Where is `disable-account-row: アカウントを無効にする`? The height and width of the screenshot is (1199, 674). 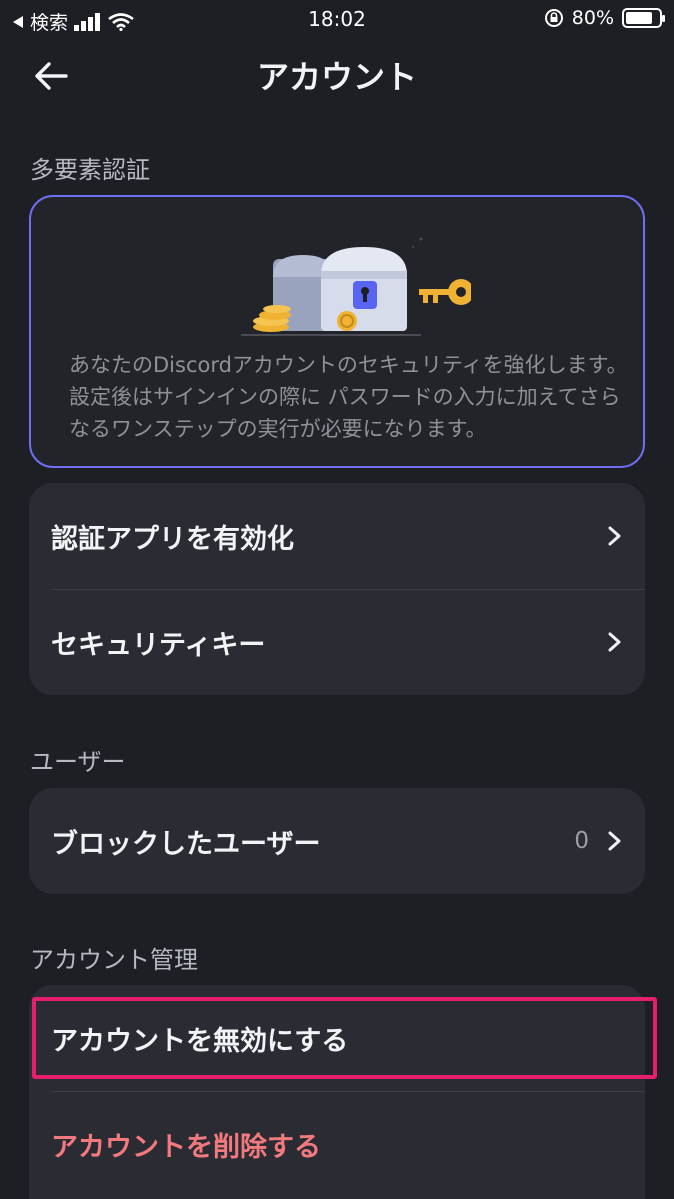 disable-account-row: アカウントを無効にする is located at coordinates (337, 1038).